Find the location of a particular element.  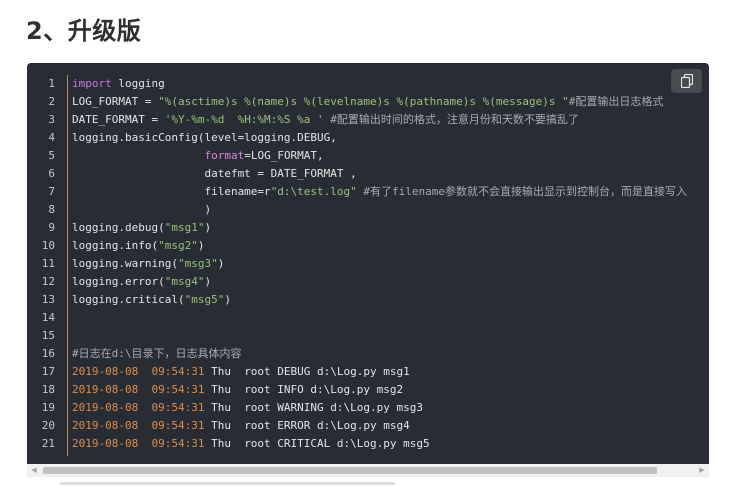

line-number: 4 is located at coordinates (51, 137).